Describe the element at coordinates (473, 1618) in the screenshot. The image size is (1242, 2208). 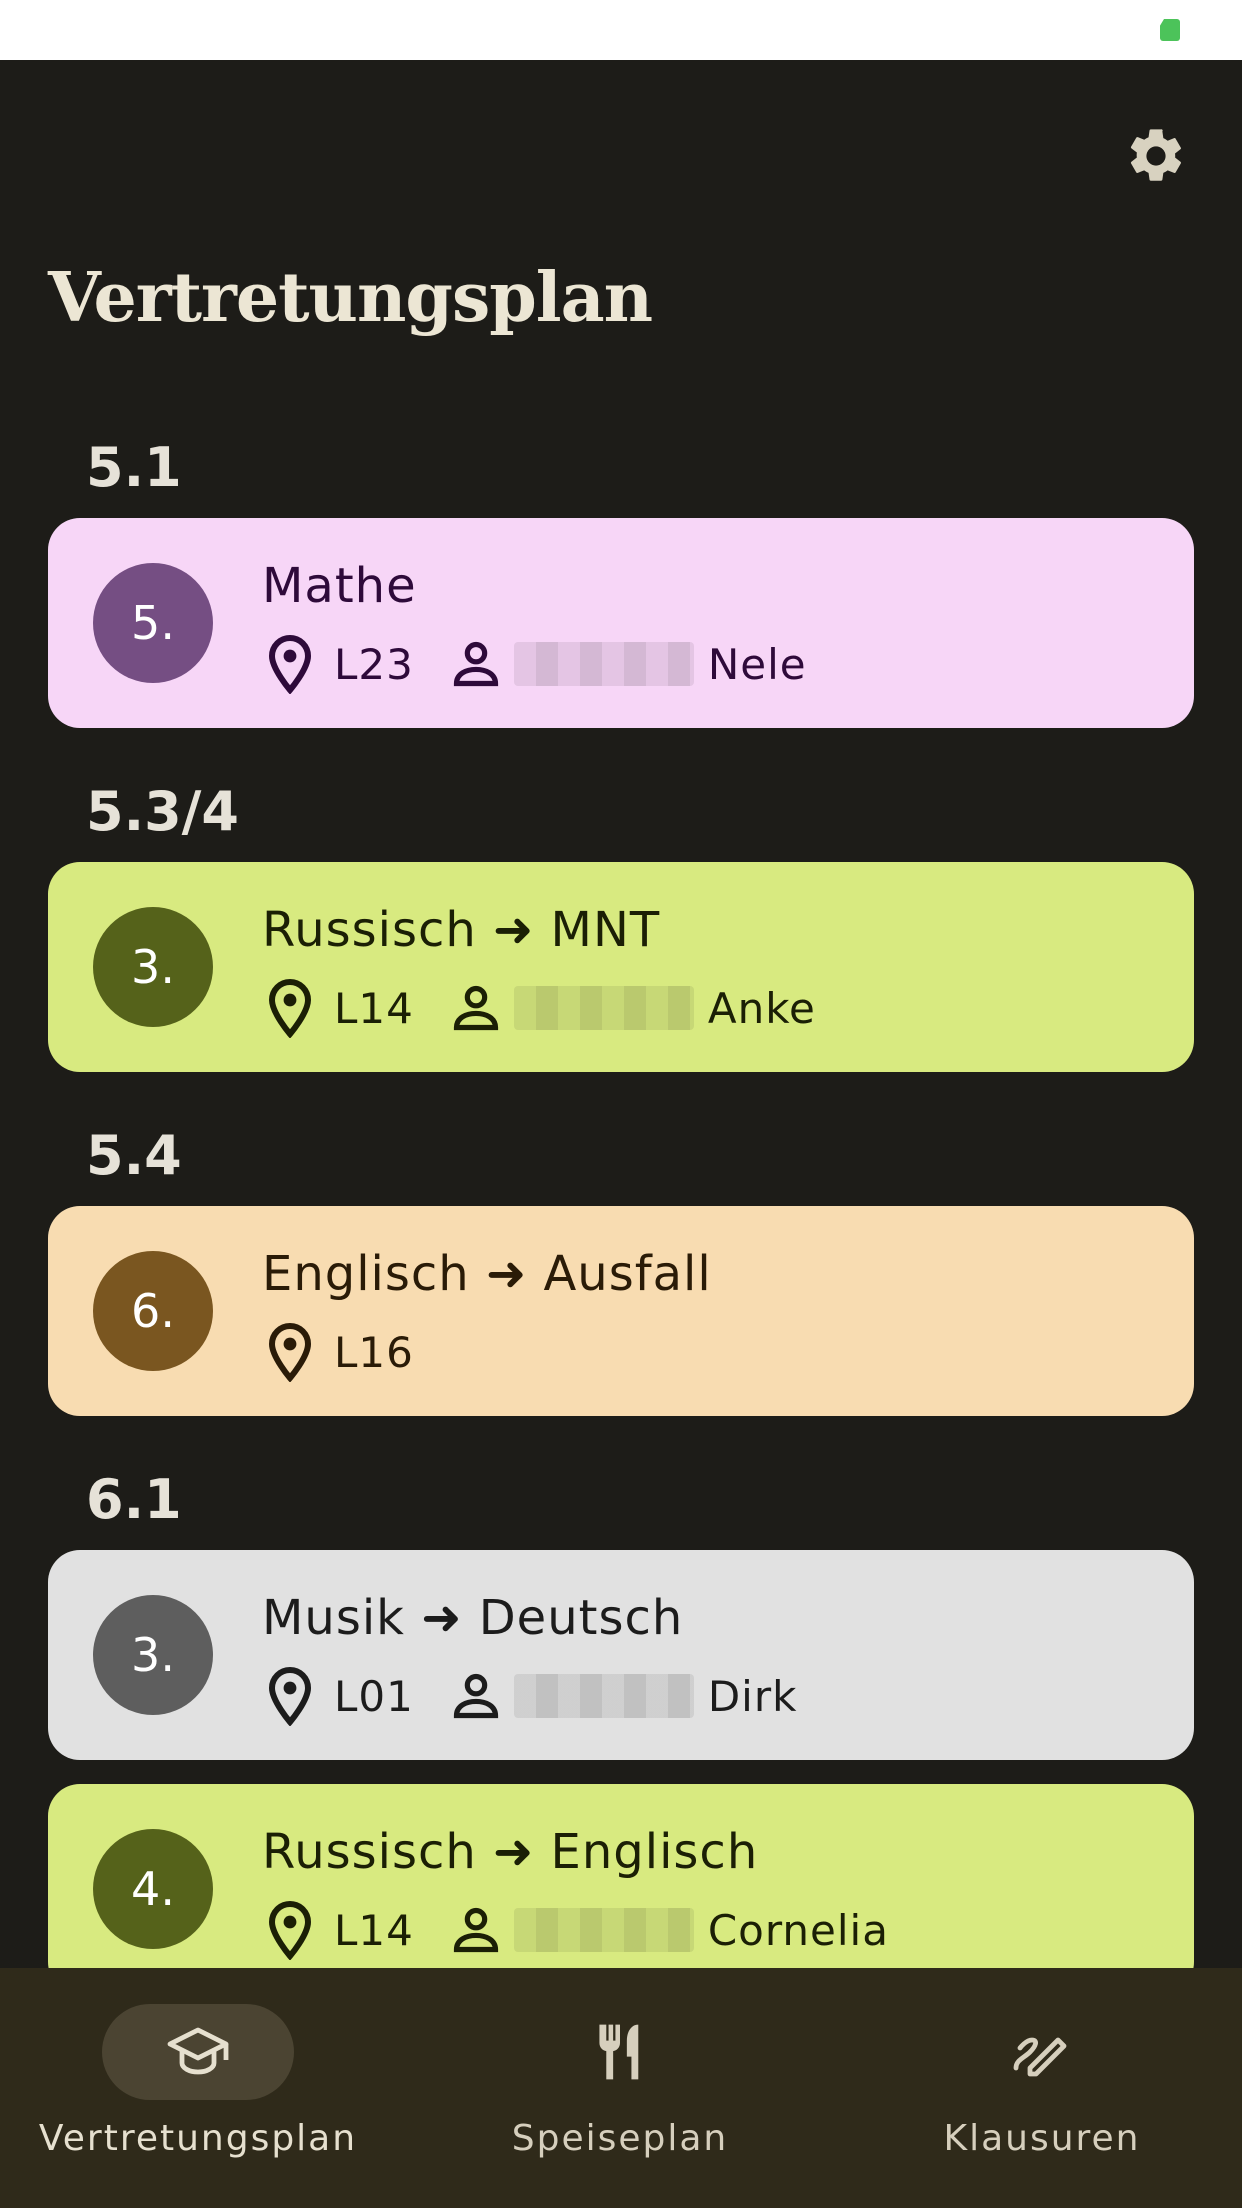
I see `subject-label: Musik ➜ Deutsch` at that location.